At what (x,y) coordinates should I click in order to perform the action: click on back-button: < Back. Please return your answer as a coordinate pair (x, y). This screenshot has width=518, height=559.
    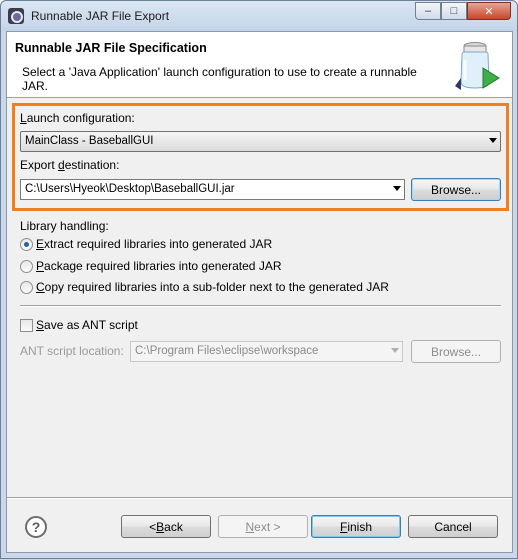
    Looking at the image, I should click on (166, 526).